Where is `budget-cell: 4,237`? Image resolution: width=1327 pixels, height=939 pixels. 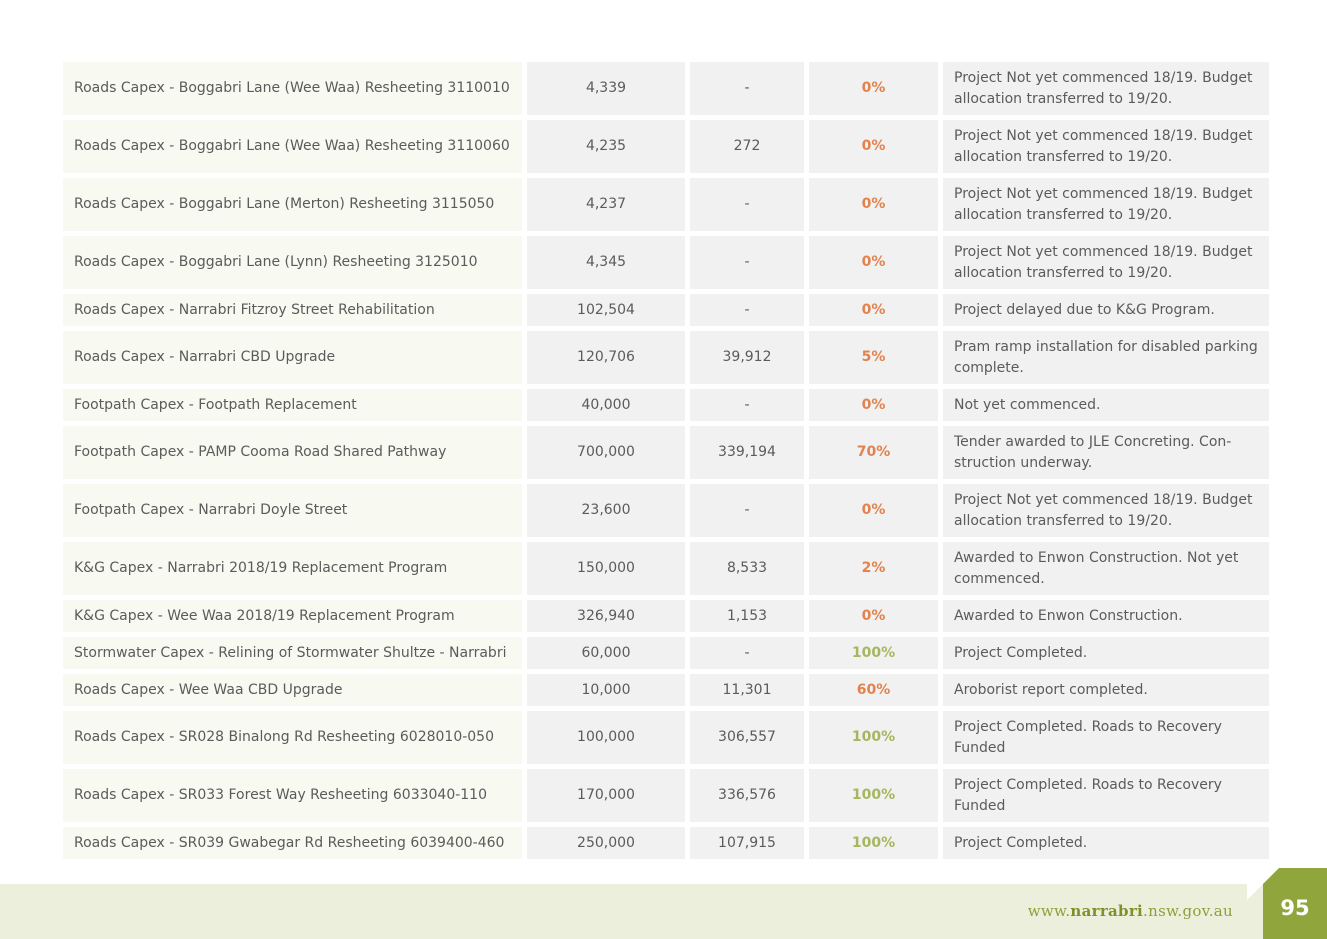
budget-cell: 4,237 is located at coordinates (606, 204).